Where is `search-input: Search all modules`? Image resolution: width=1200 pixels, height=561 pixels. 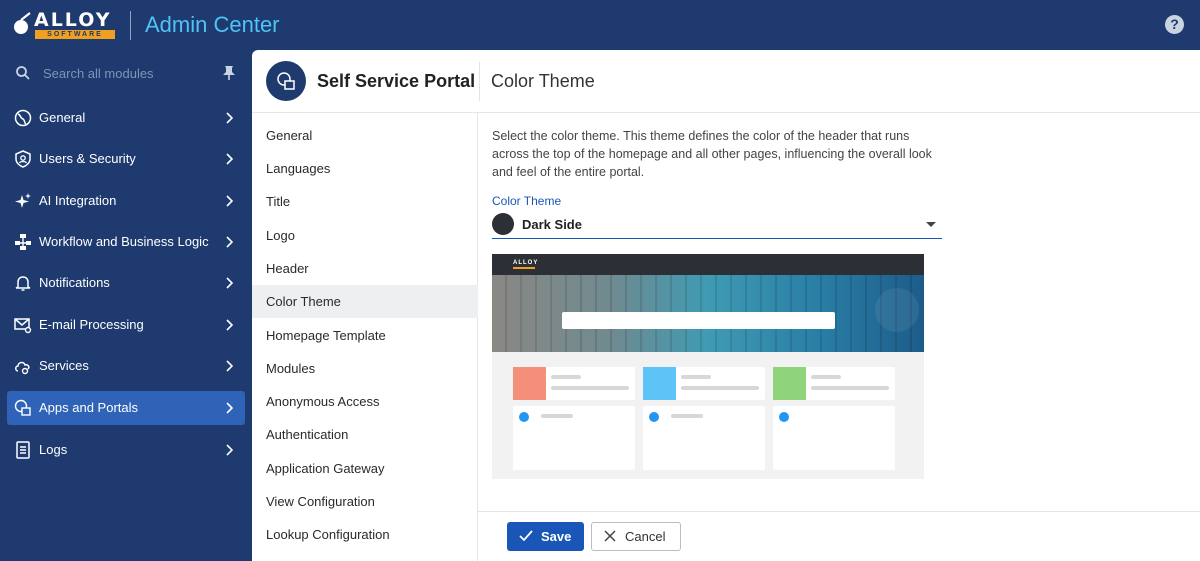
search-input: Search all modules is located at coordinates (98, 73).